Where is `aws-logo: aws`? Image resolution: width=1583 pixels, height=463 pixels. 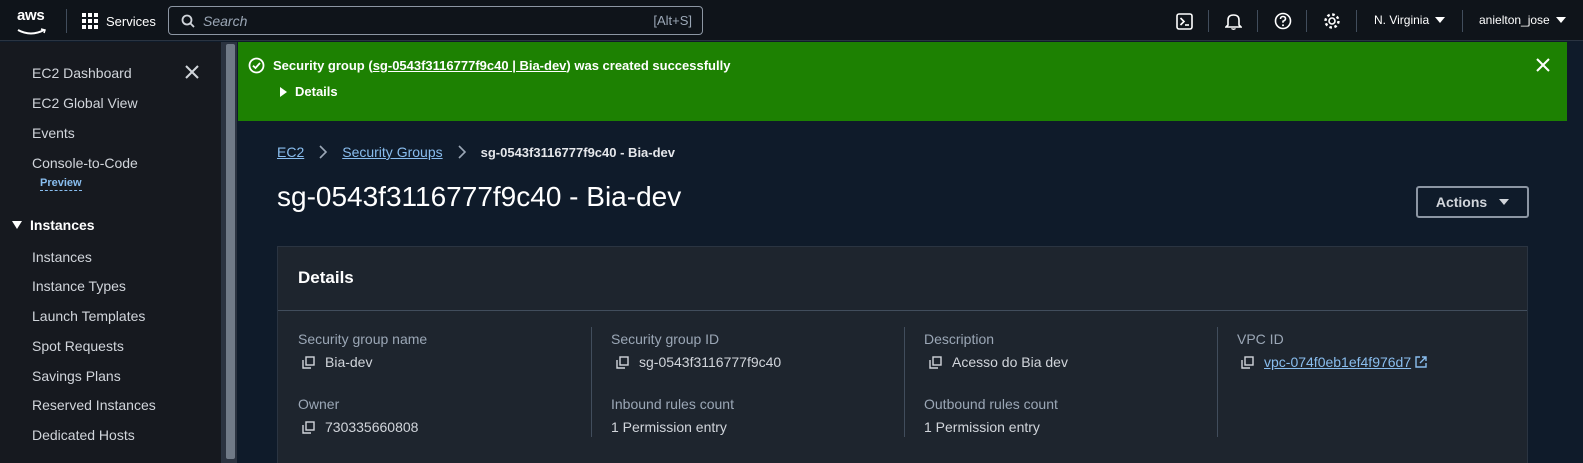 aws-logo: aws is located at coordinates (35, 21).